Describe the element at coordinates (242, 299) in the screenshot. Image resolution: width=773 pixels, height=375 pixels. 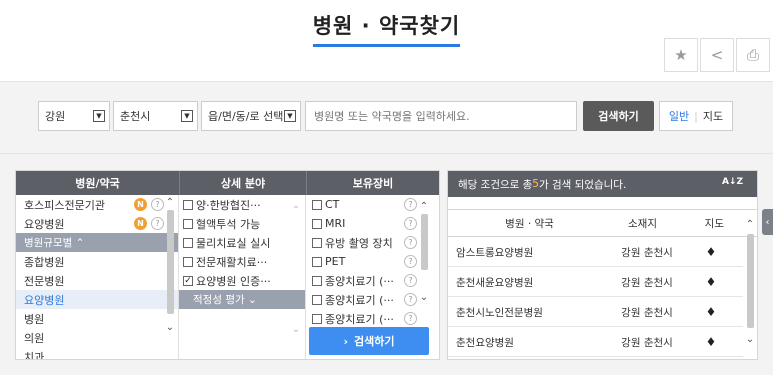
I see `field-group-evaluation: 적정성 평가 ⌄` at that location.